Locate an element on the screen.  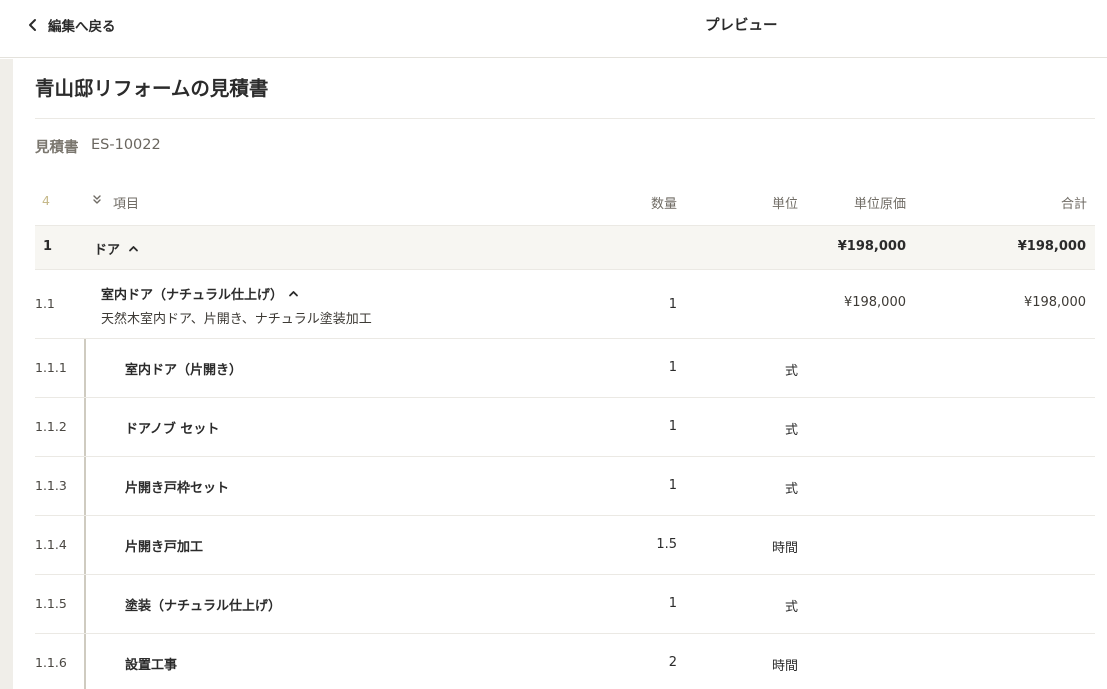
table-header: 4 項目 数量 単位 単位原価 合計 is located at coordinates (565, 203).